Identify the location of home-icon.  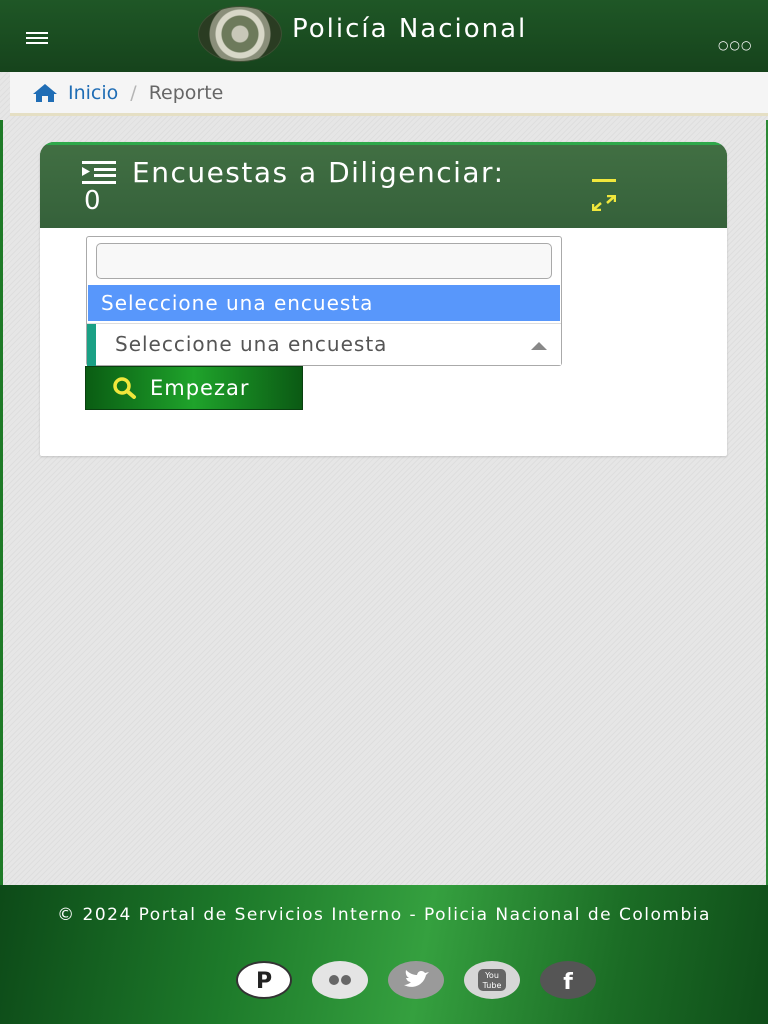
(45, 92).